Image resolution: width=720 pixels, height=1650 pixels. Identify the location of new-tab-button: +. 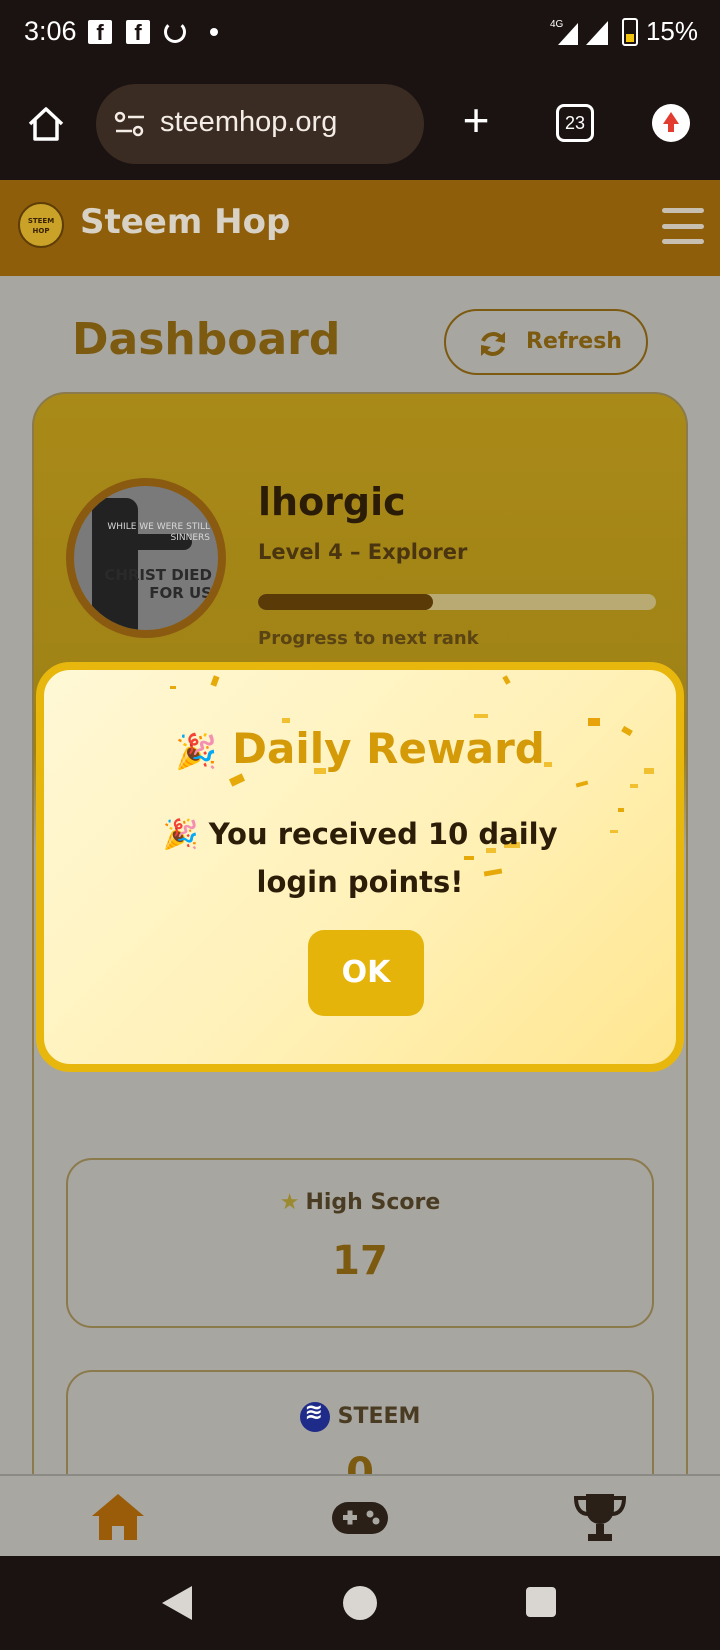
(476, 120).